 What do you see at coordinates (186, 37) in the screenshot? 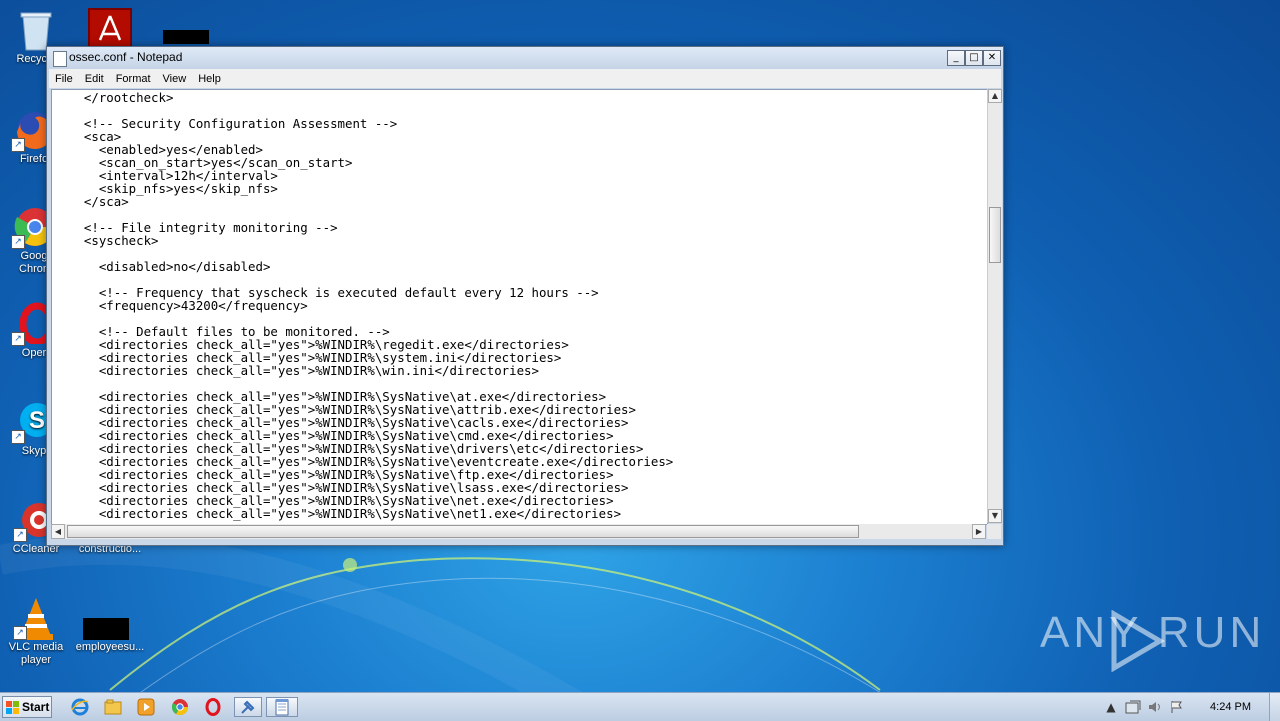
I see `redacted-icon` at bounding box center [186, 37].